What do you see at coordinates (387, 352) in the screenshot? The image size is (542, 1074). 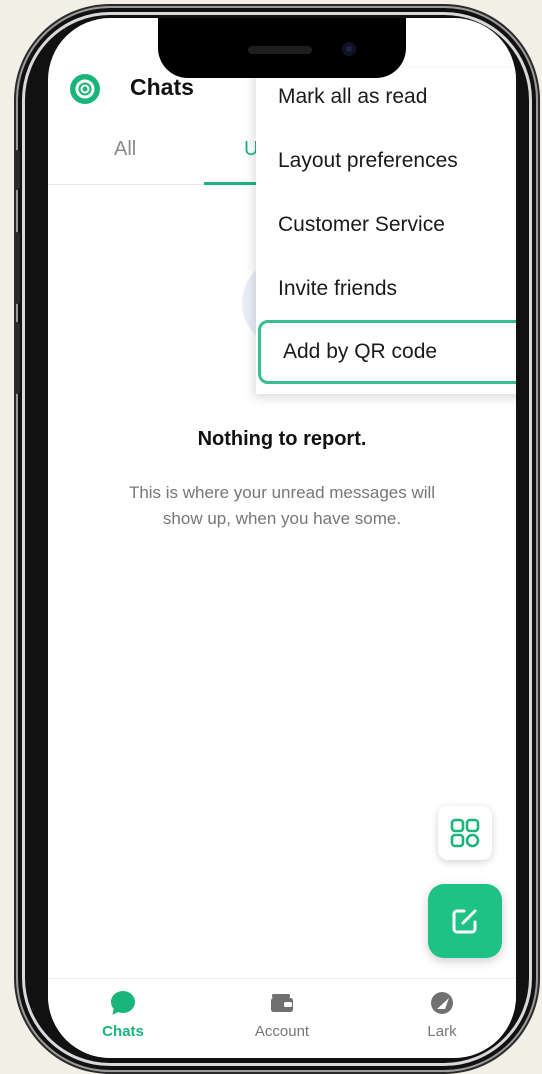 I see `menu-item-add-by-qr-code: Add by QR code` at bounding box center [387, 352].